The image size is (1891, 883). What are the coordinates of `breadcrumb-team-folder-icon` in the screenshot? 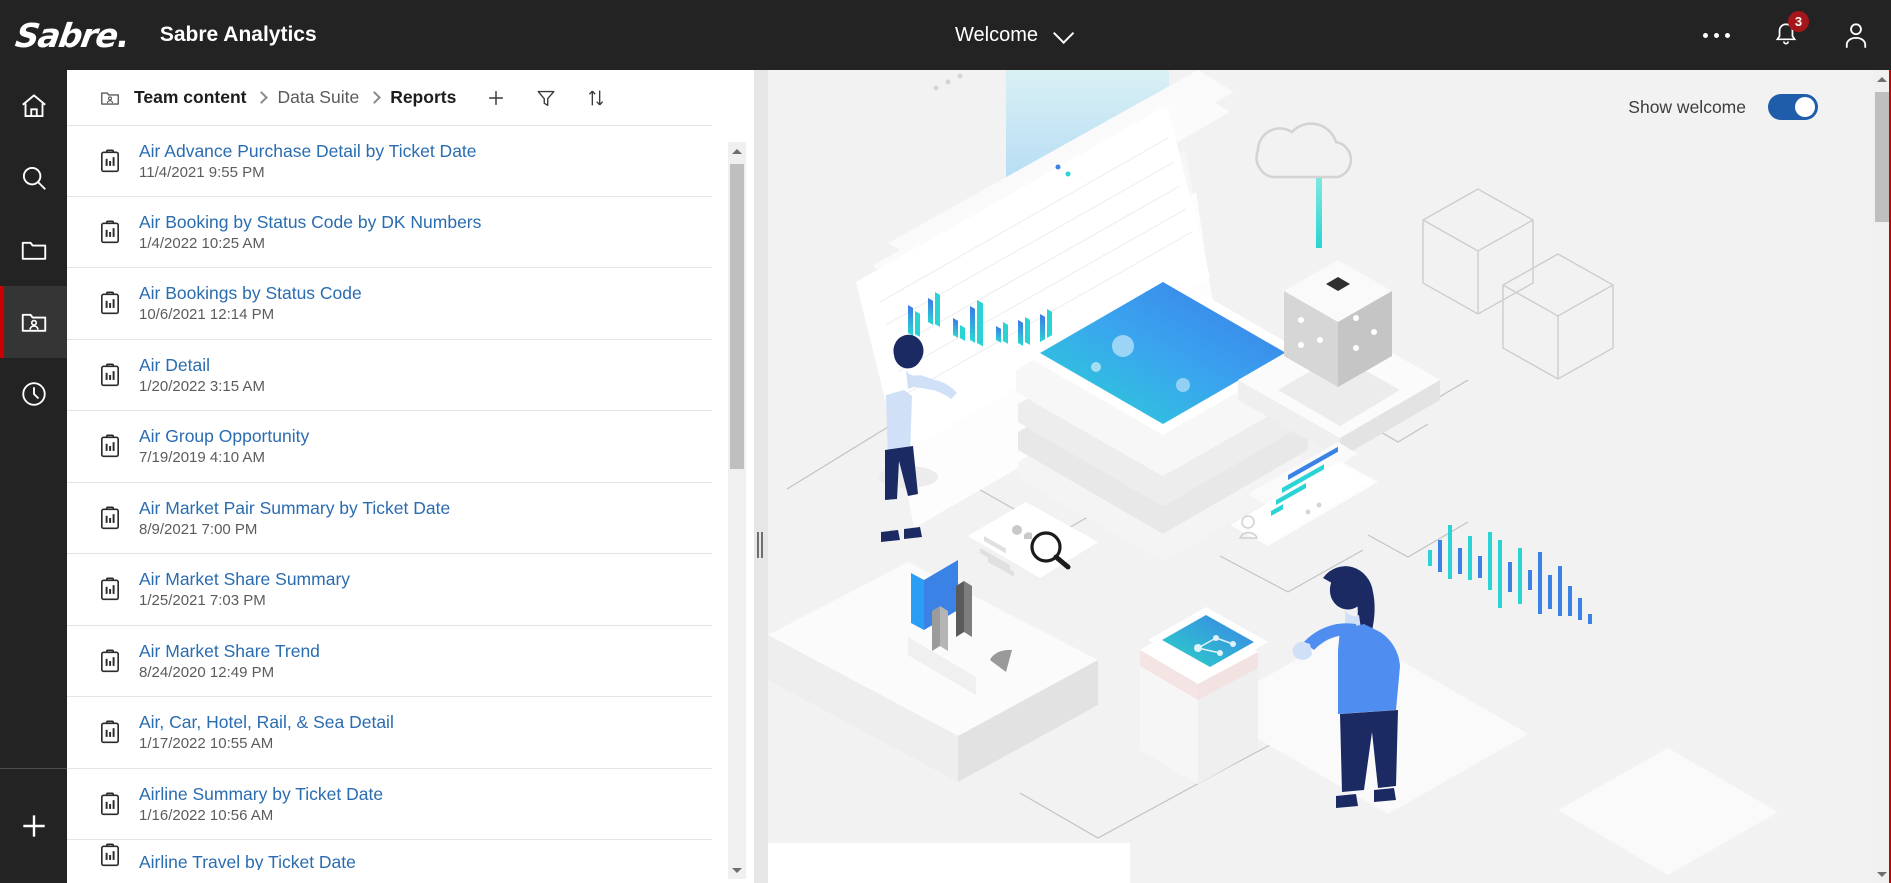 It's located at (110, 98).